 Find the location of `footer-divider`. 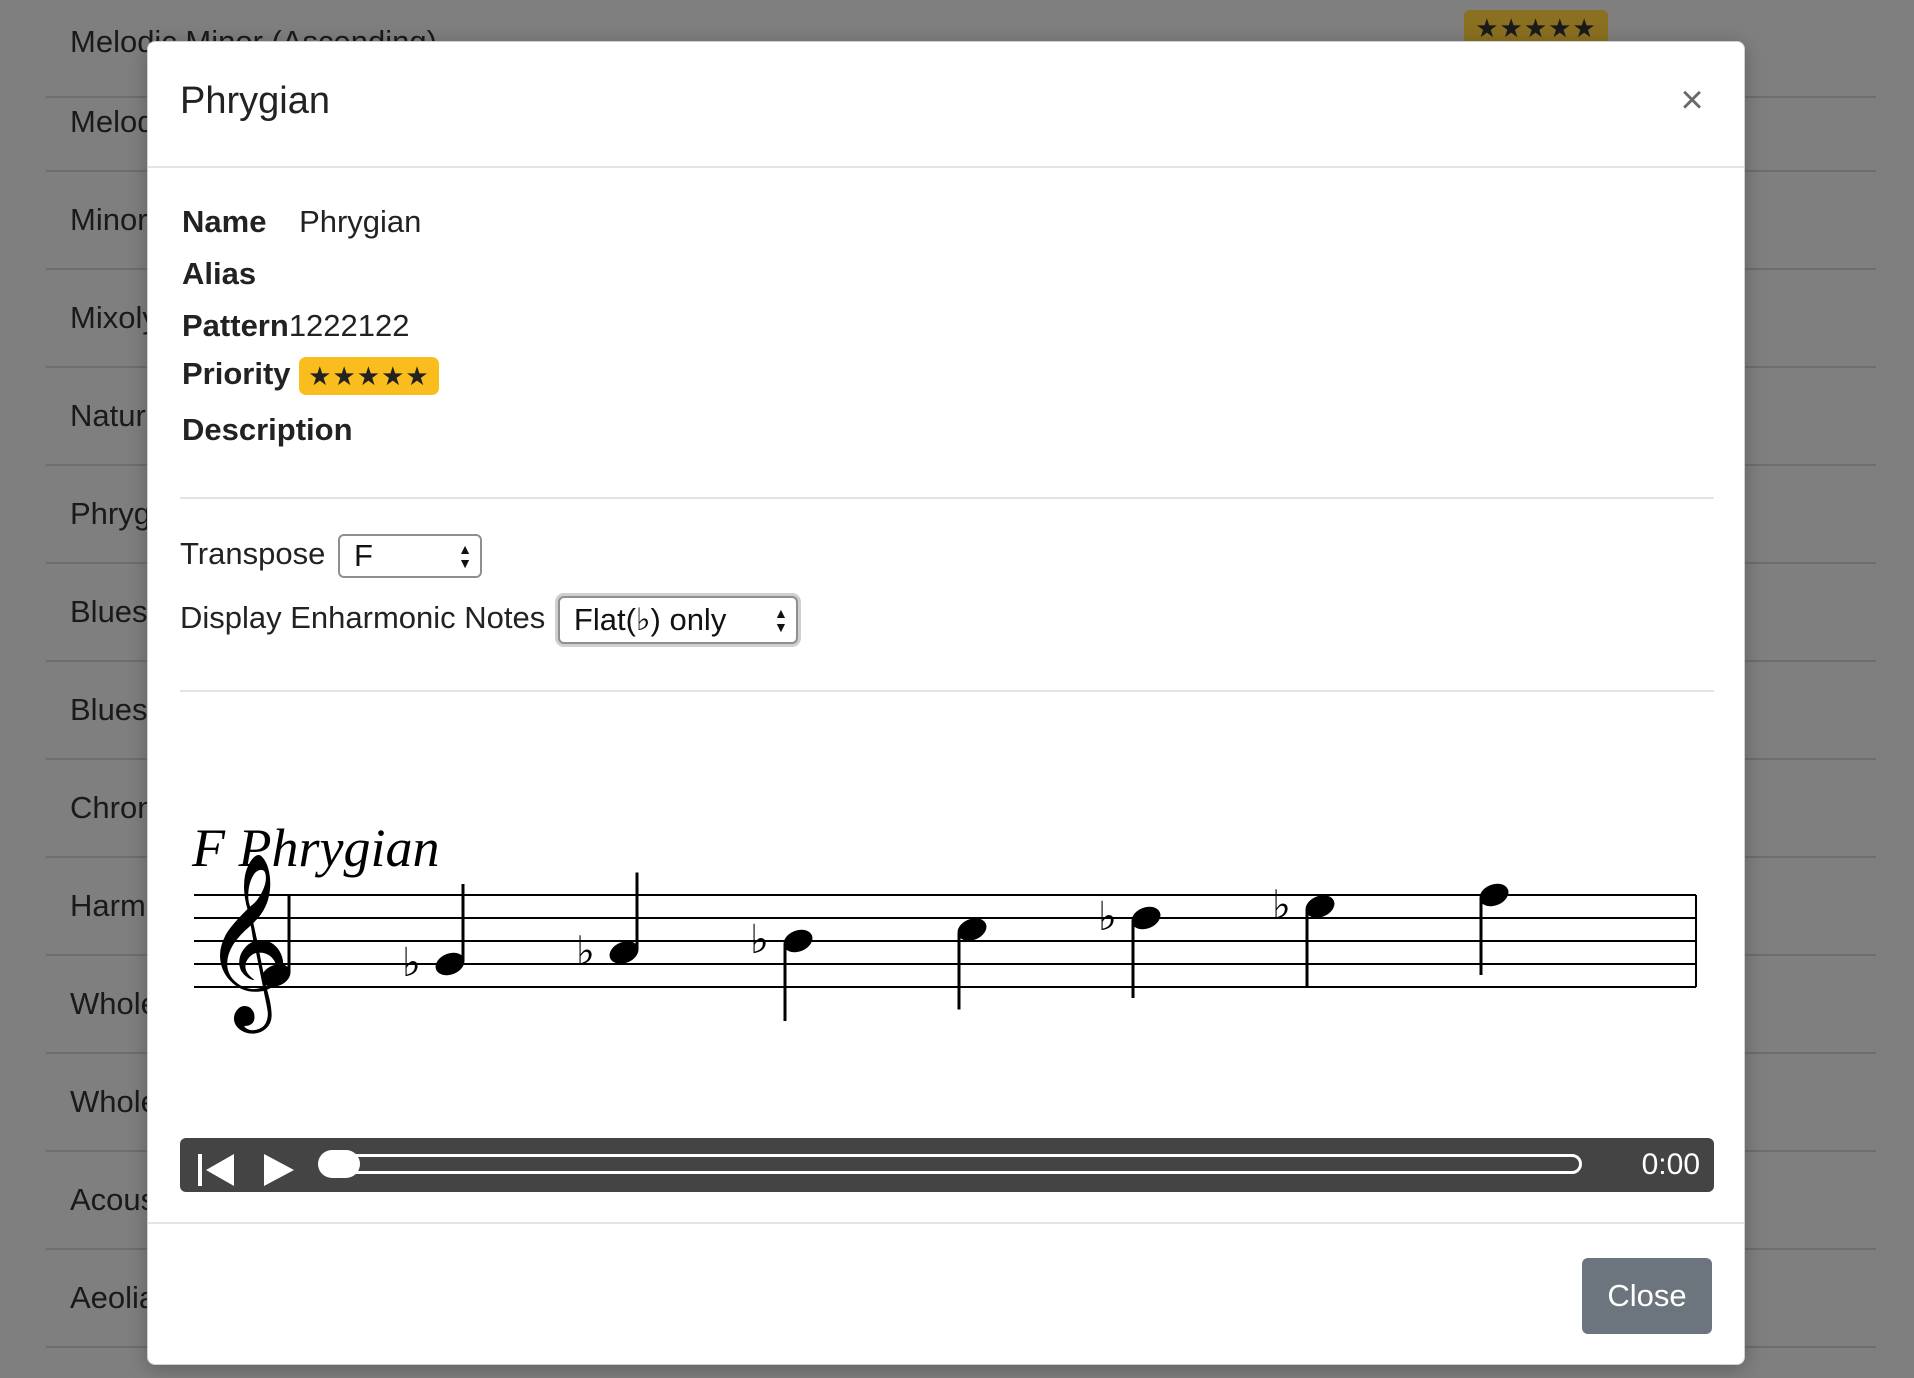

footer-divider is located at coordinates (946, 1223).